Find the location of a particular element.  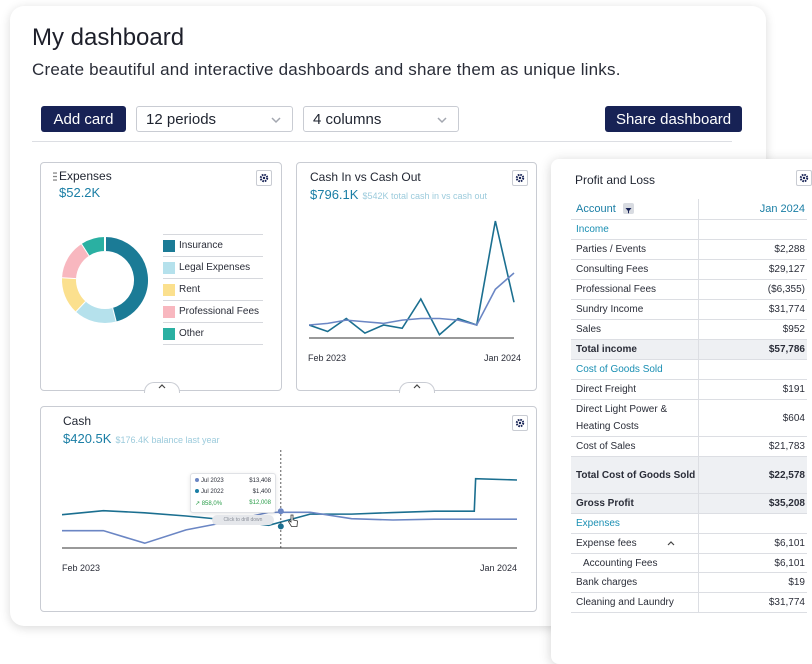

total-row: Total Cost of Goods Sold $22,578 is located at coordinates (689, 475).